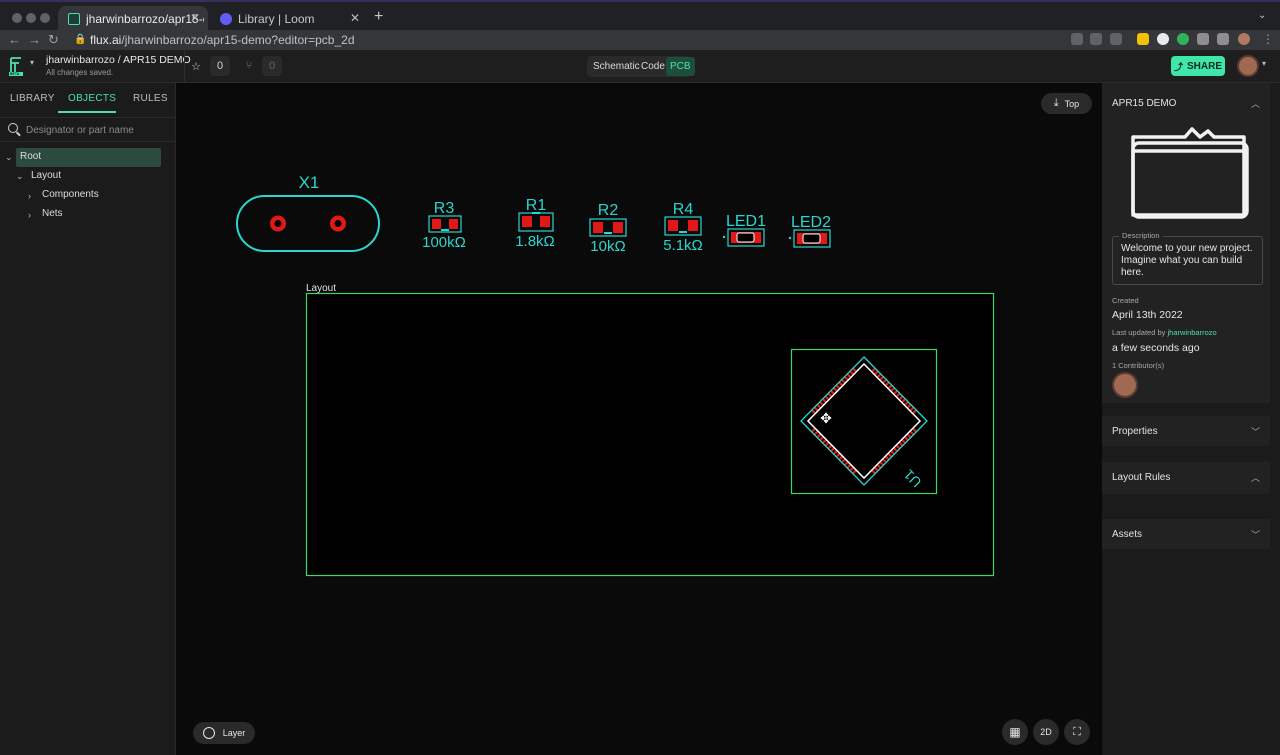 The image size is (1280, 755). I want to click on grid-off-icon: ▦, so click(1015, 732).